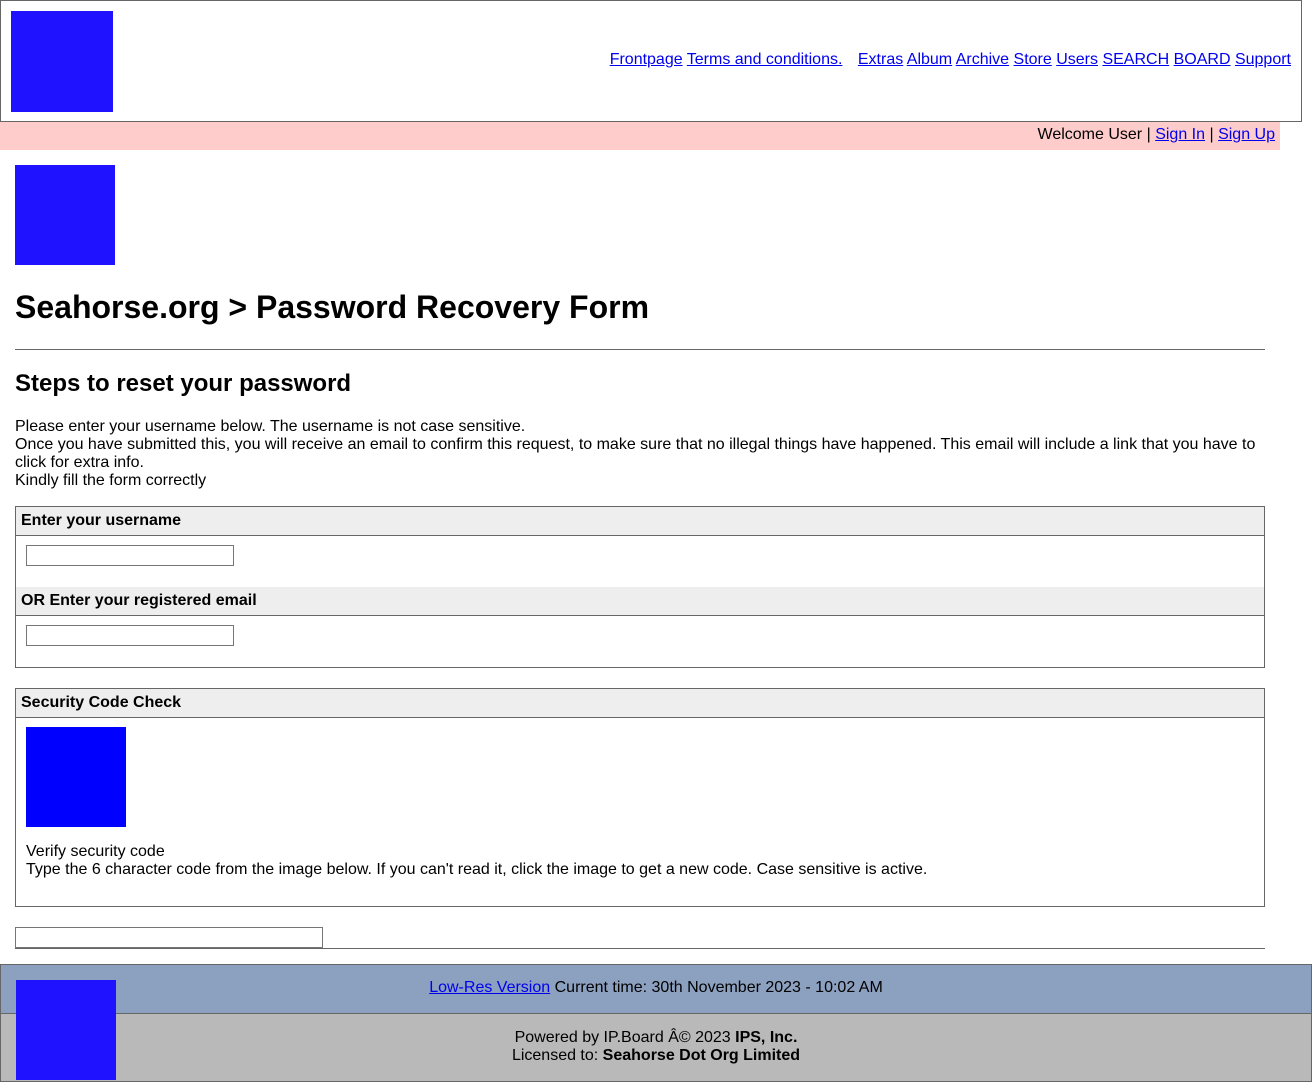 This screenshot has width=1312, height=1082. What do you see at coordinates (1263, 59) in the screenshot?
I see `nav-link-support: Support` at bounding box center [1263, 59].